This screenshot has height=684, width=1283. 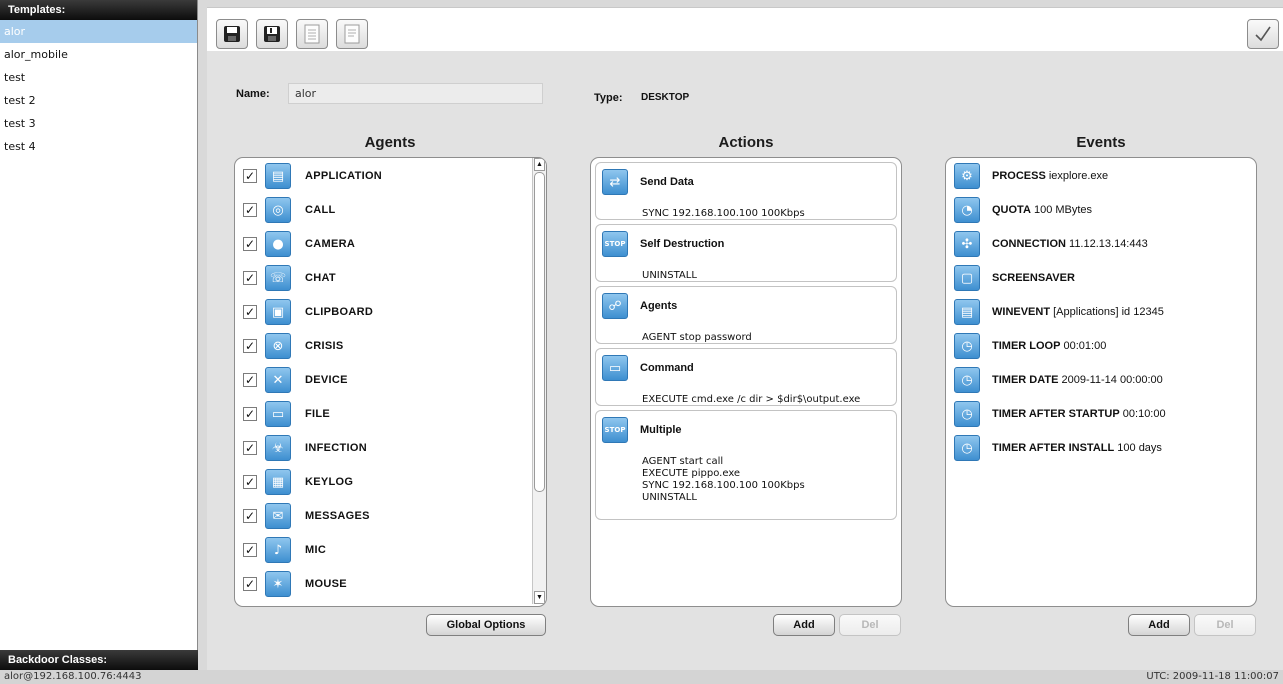 I want to click on event-row: ⚙ PROCESS iexplore.exe, so click(x=1031, y=176).